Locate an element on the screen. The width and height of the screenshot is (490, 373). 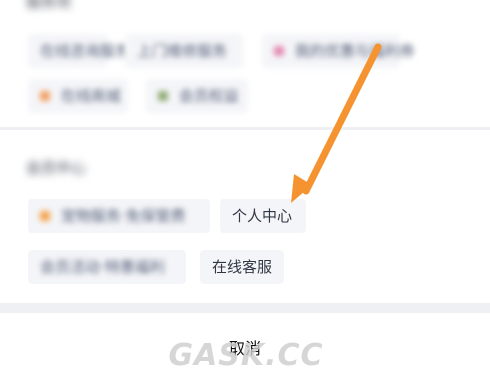
member-chip-4: 在线客服 is located at coordinates (242, 267).